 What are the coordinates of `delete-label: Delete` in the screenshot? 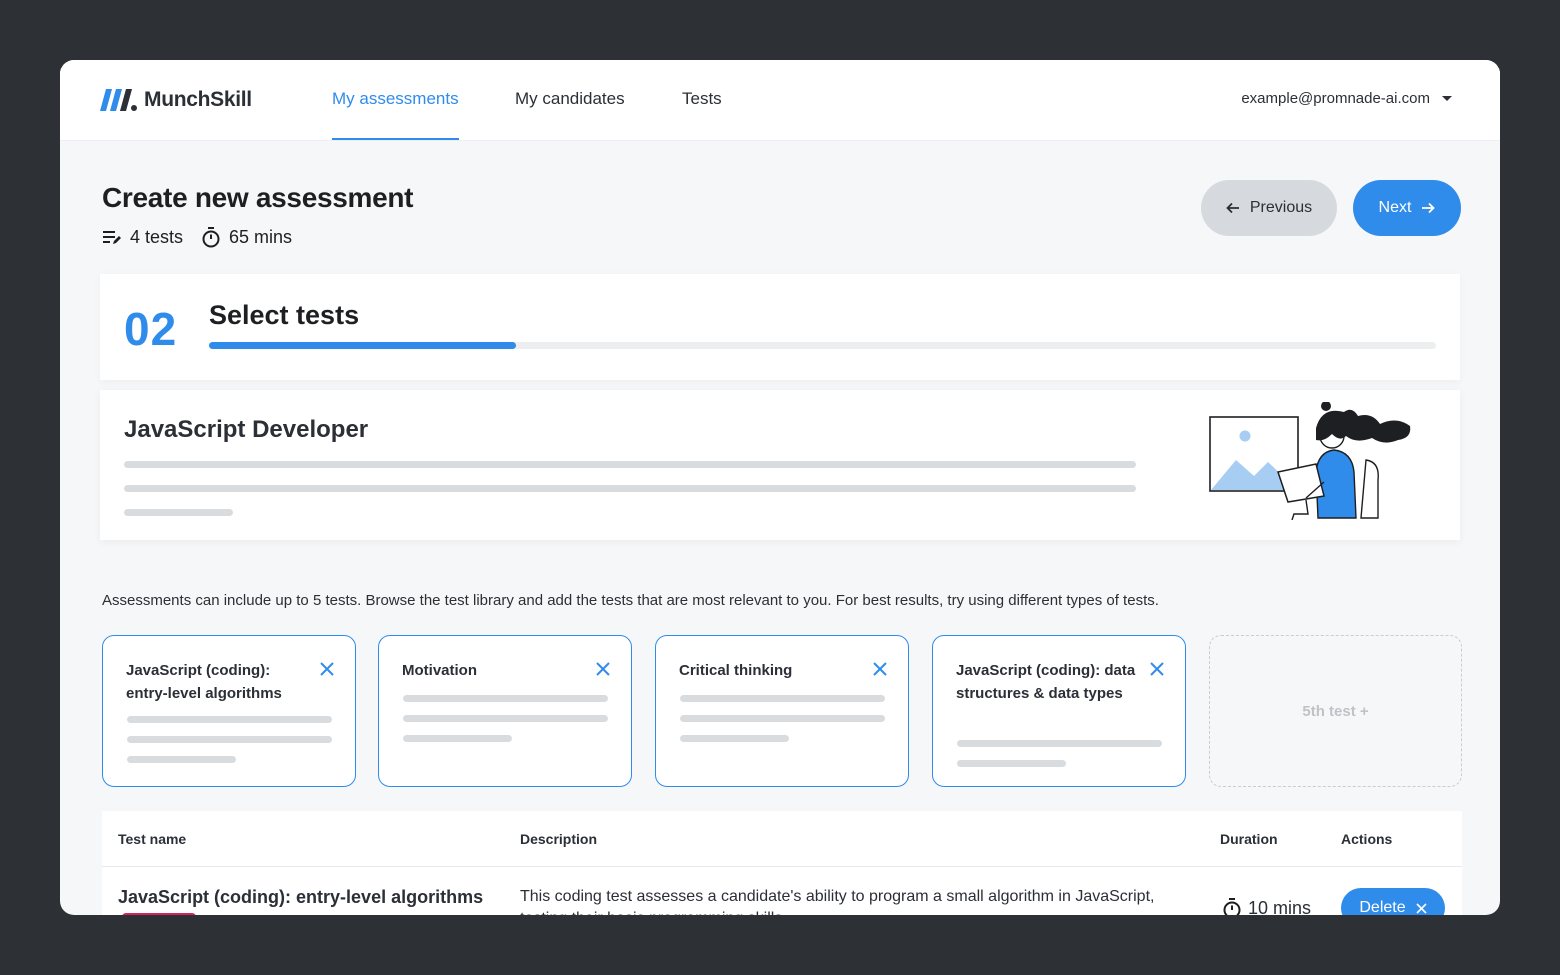 It's located at (1382, 907).